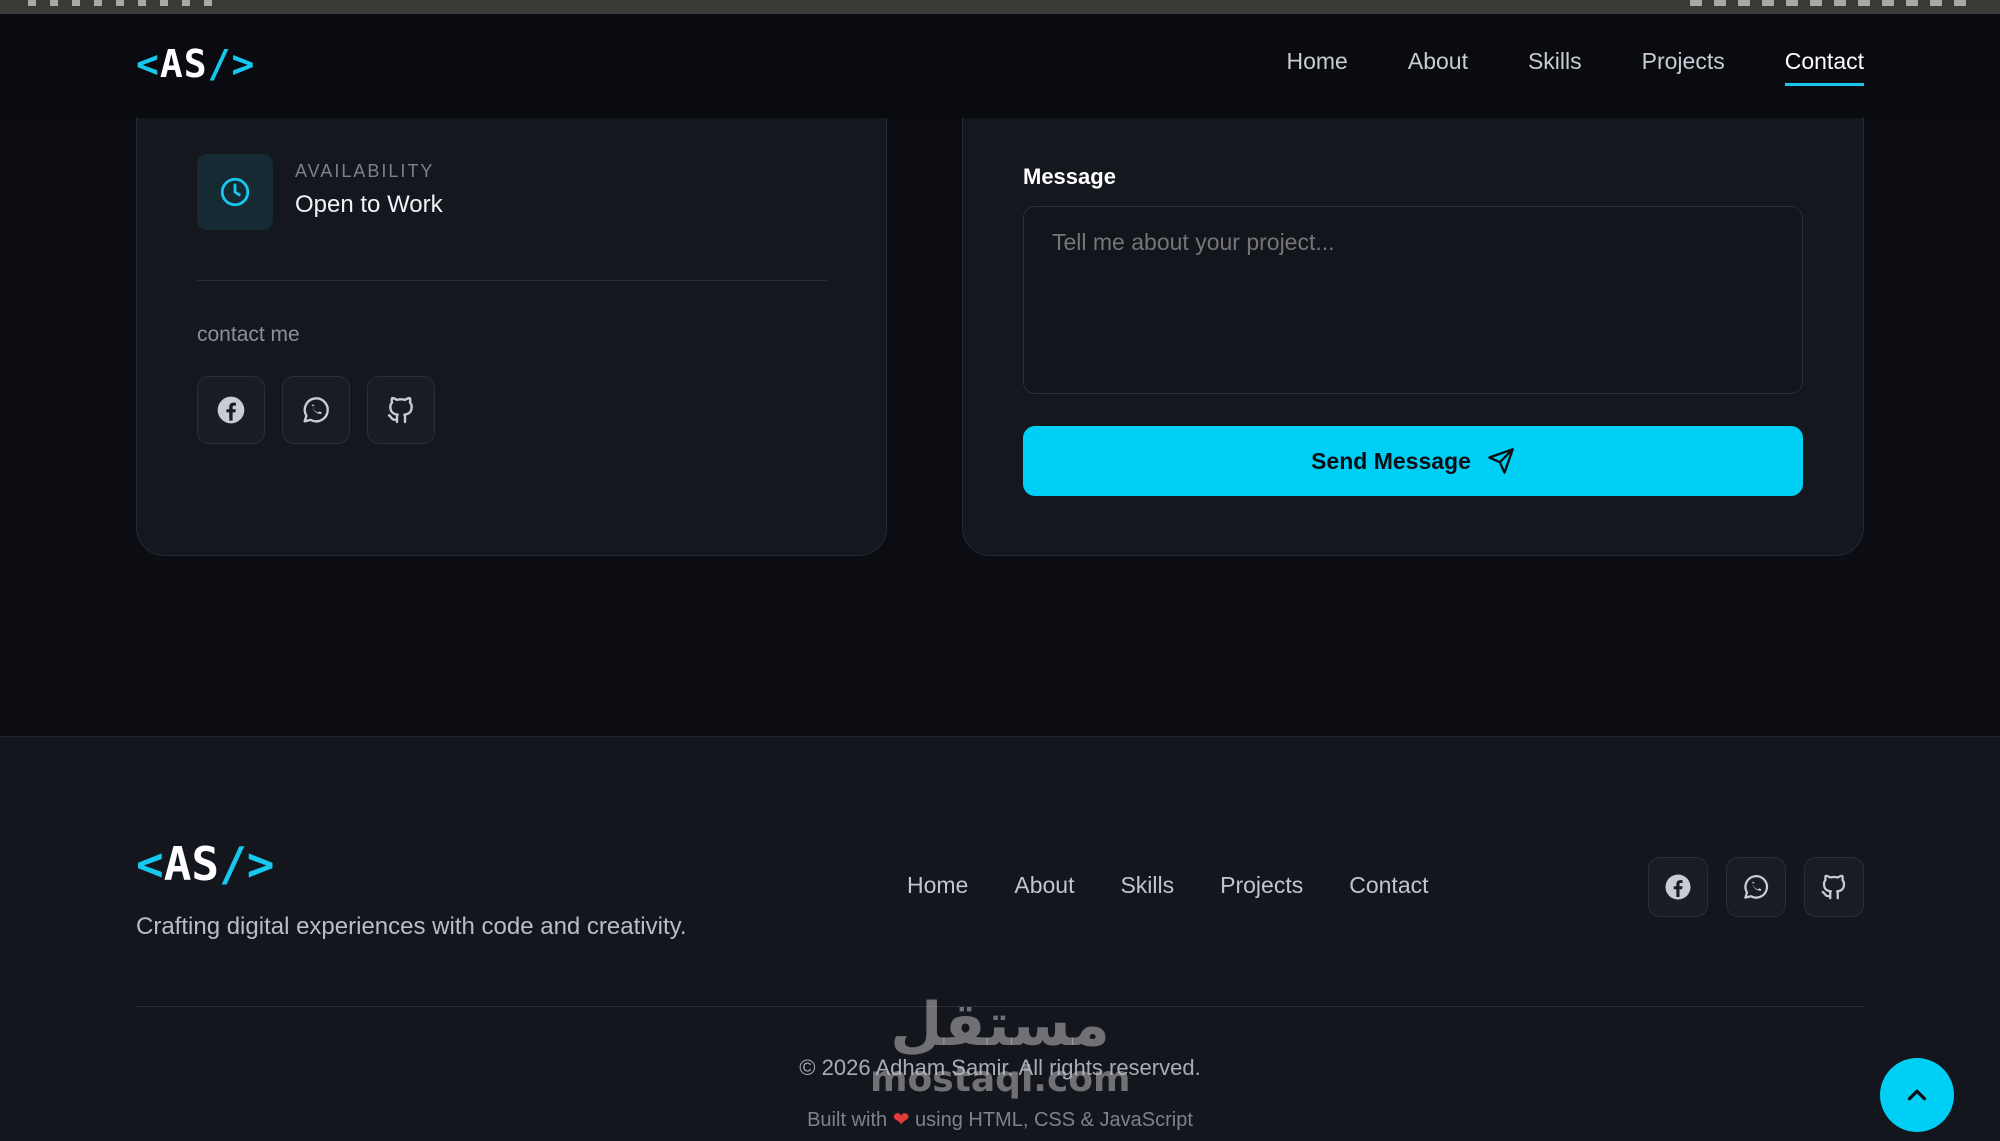 This screenshot has height=1141, width=2000. I want to click on nav-about: About, so click(1438, 67).